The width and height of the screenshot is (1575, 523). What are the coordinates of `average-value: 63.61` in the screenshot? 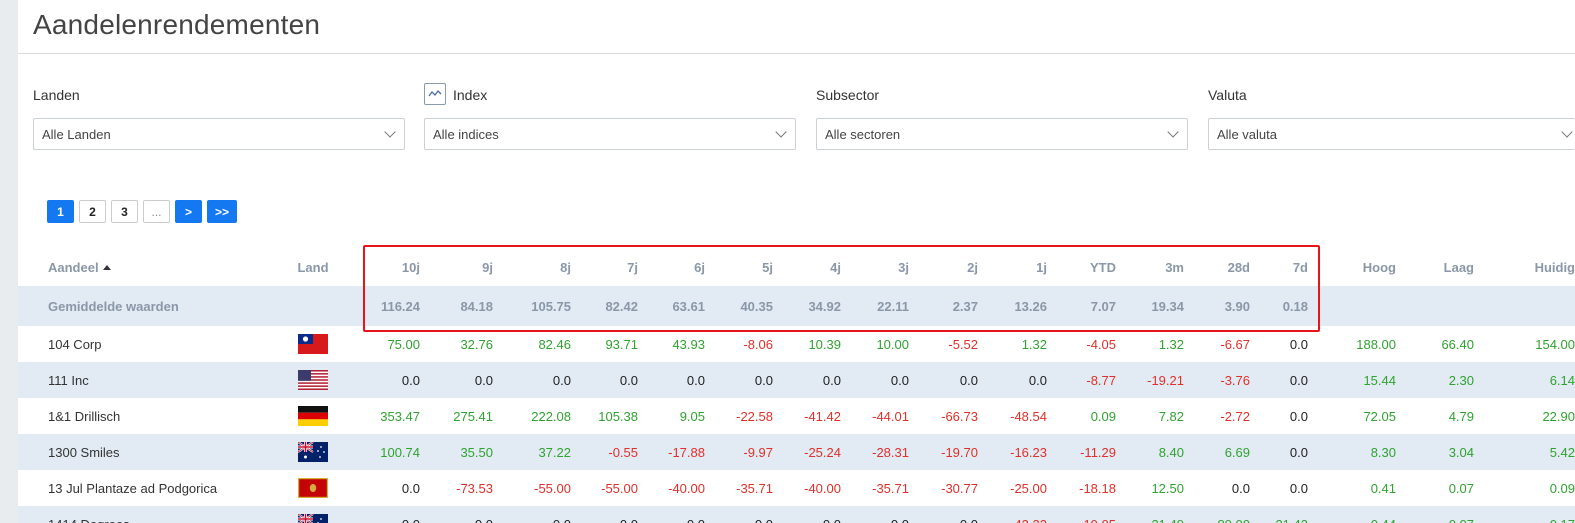 It's located at (688, 306).